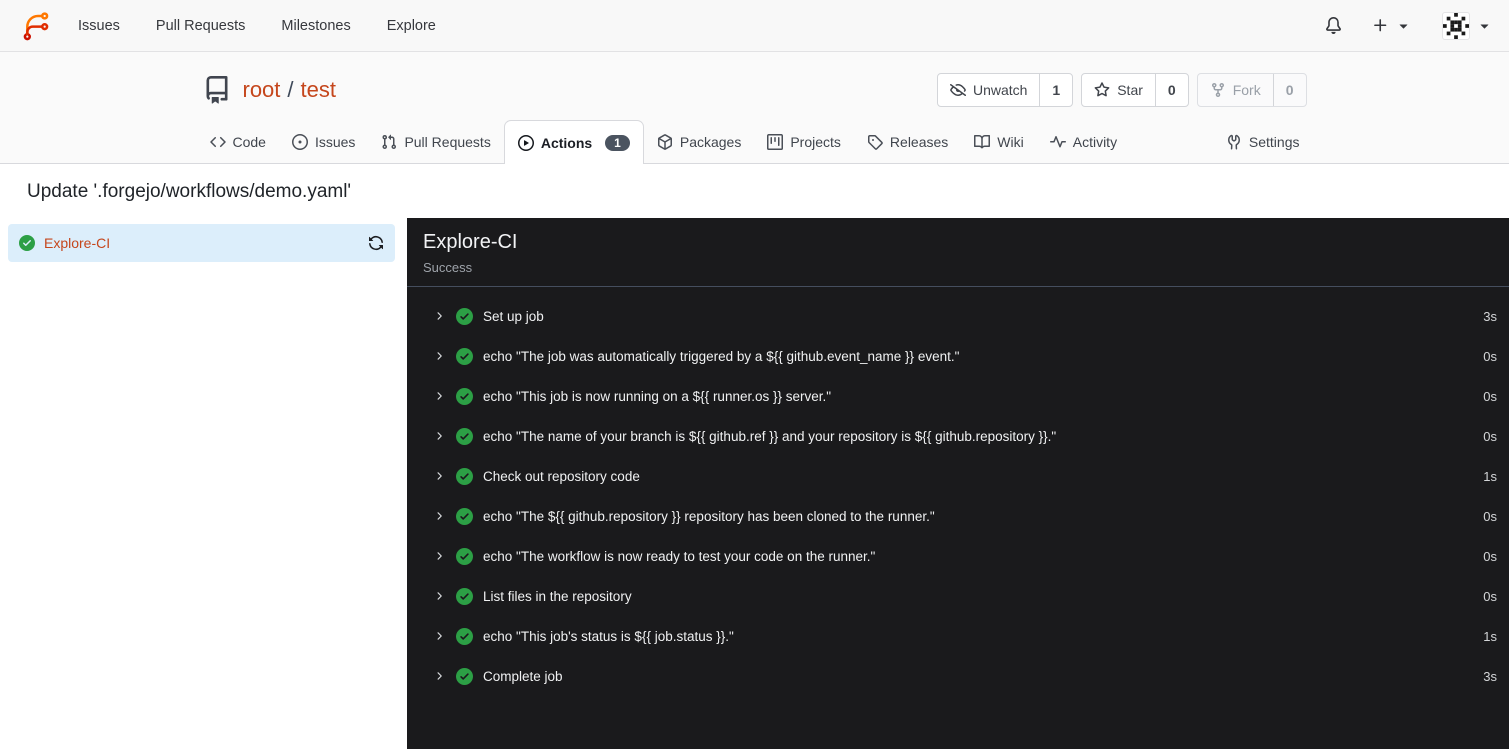  What do you see at coordinates (919, 141) in the screenshot?
I see `tab-label: Releases` at bounding box center [919, 141].